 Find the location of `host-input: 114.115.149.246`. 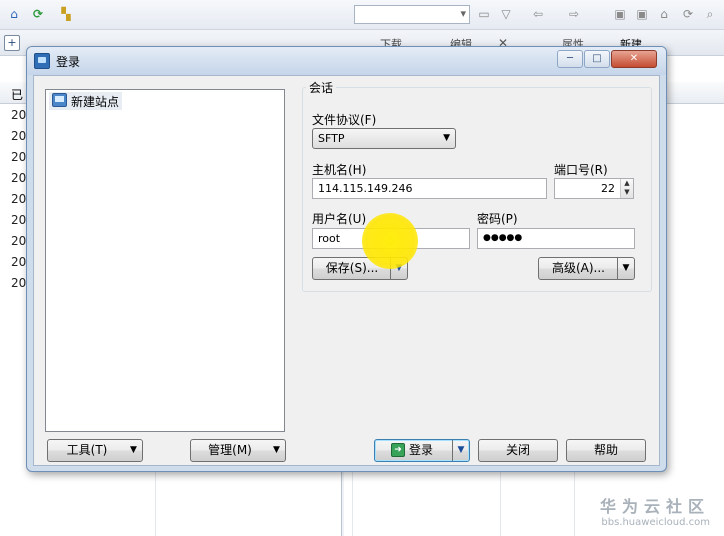

host-input: 114.115.149.246 is located at coordinates (429, 188).